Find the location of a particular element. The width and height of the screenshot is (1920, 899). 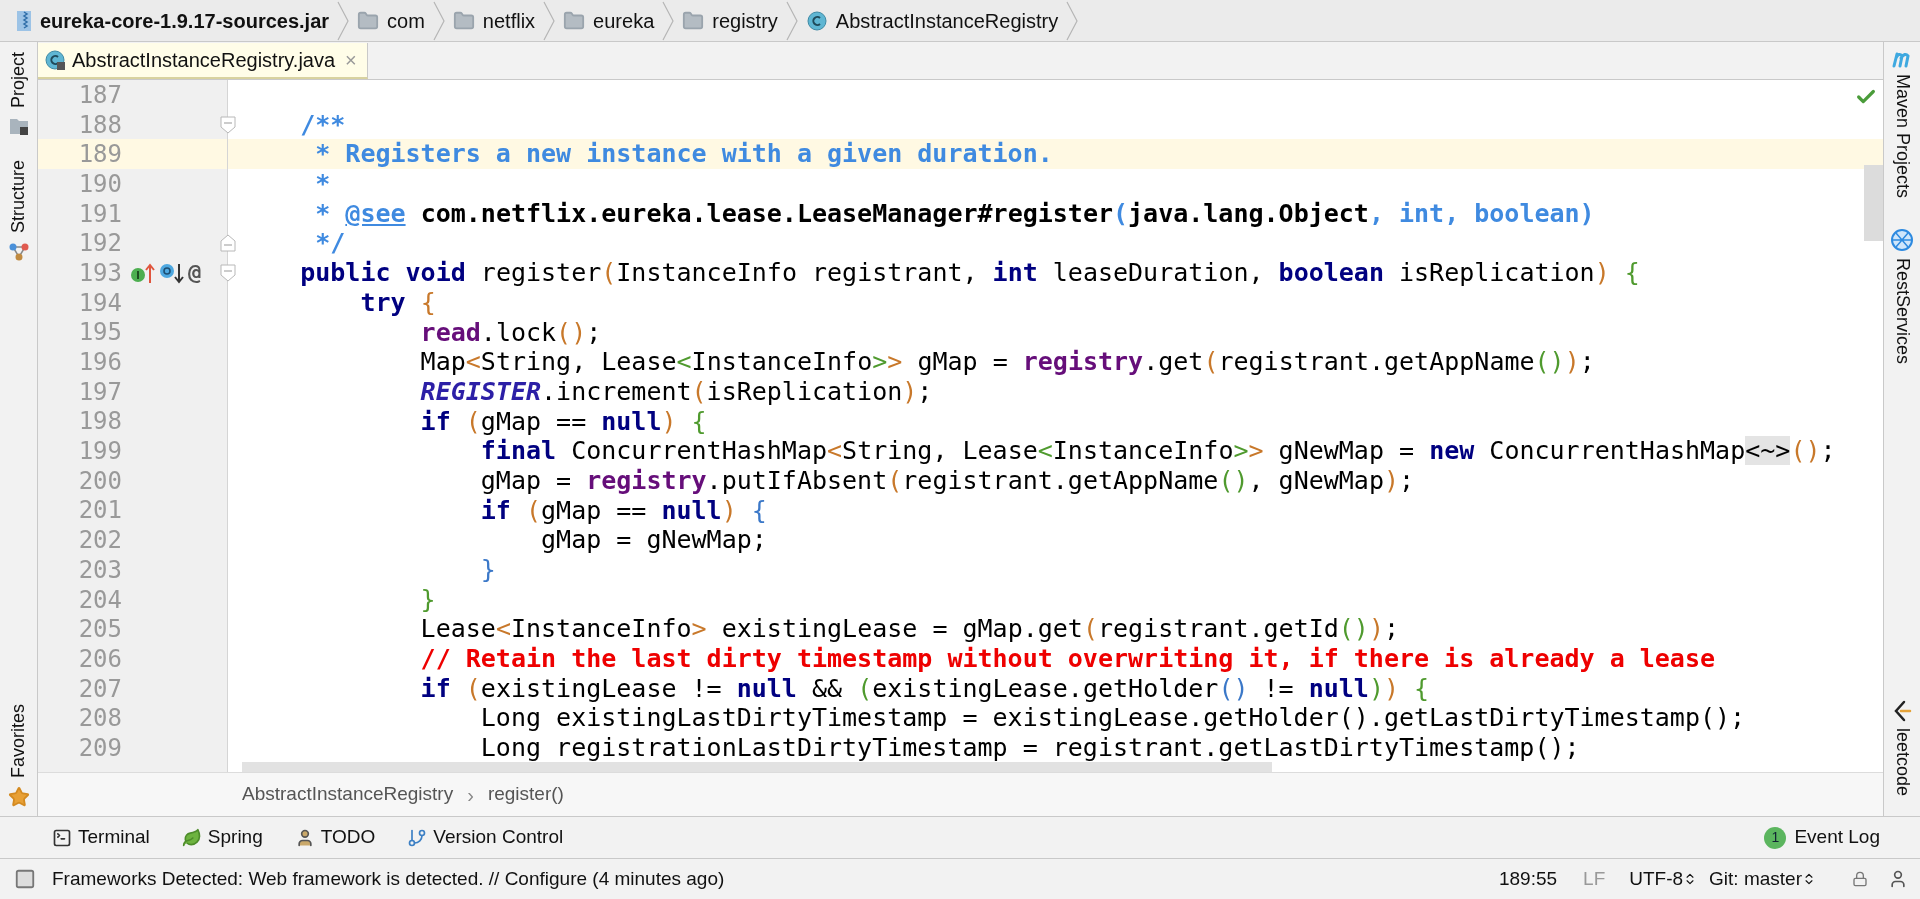

vcs-branch-selector: Git: master is located at coordinates (1762, 879).